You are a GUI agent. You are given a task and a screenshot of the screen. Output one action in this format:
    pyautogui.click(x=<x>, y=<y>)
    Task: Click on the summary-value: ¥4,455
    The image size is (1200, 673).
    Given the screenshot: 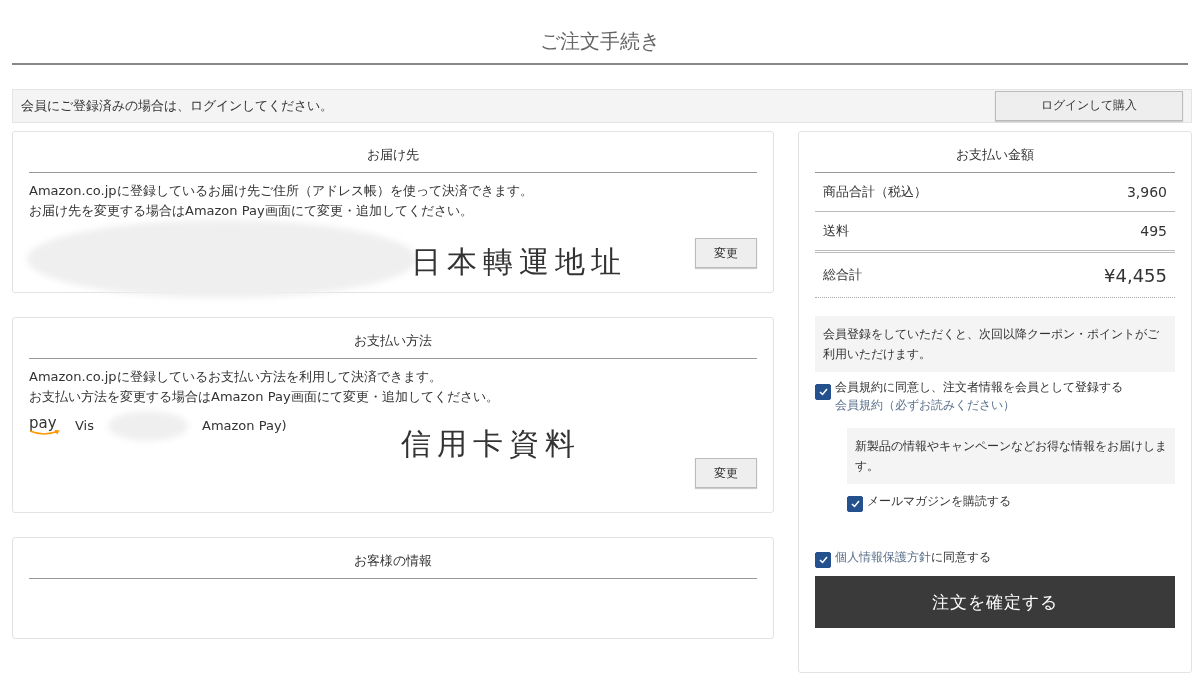 What is the action you would take?
    pyautogui.click(x=1135, y=275)
    